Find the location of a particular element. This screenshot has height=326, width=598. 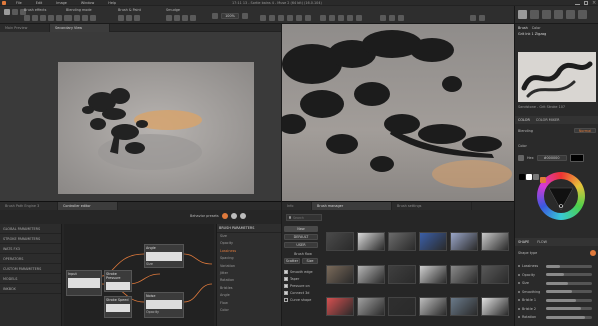

layers-icon is located at coordinates (323, 18).